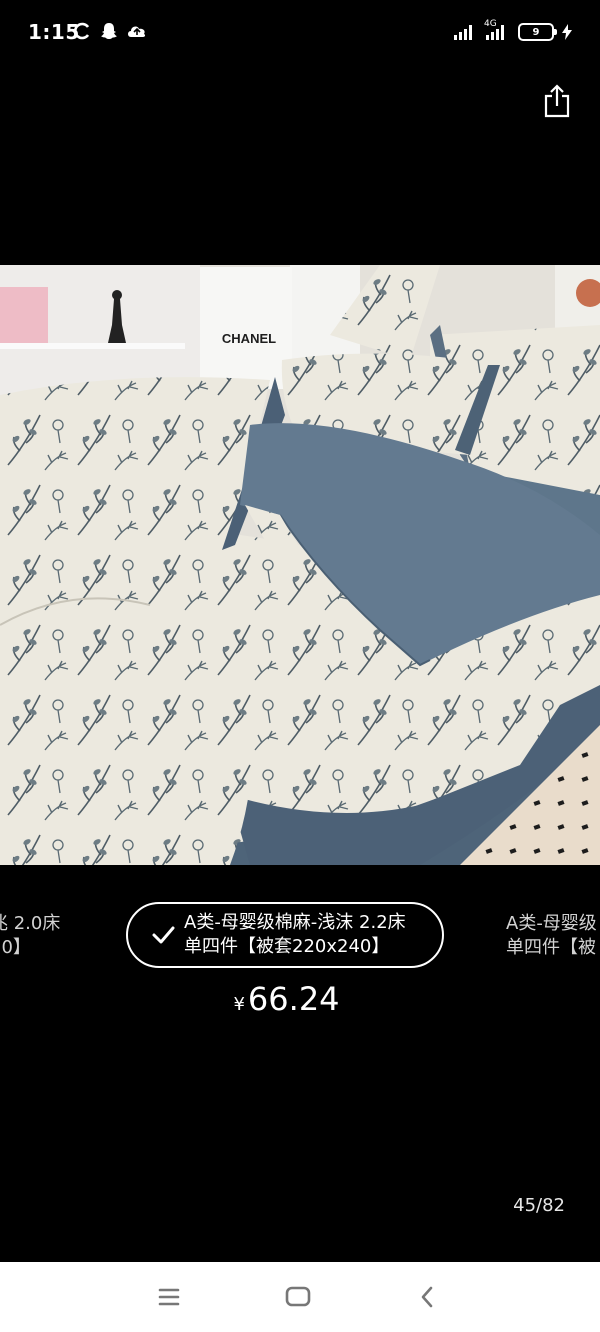 The height and width of the screenshot is (1332, 600). Describe the element at coordinates (539, 1205) in the screenshot. I see `image-page-indicator: 45/82` at that location.